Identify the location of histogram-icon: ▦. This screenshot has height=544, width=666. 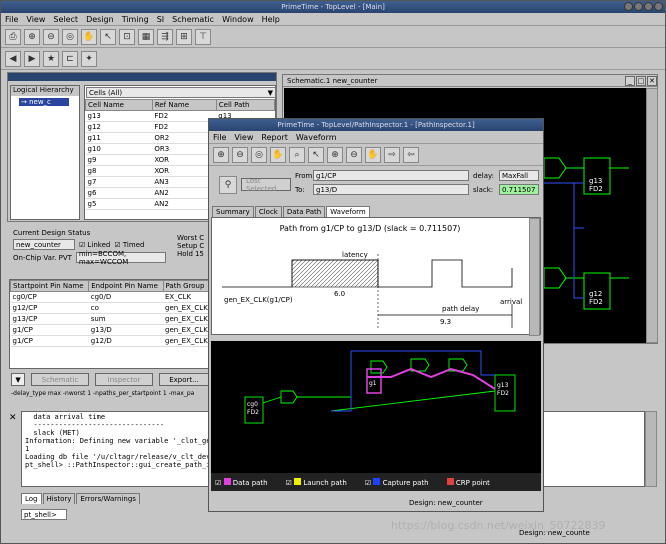
(146, 36).